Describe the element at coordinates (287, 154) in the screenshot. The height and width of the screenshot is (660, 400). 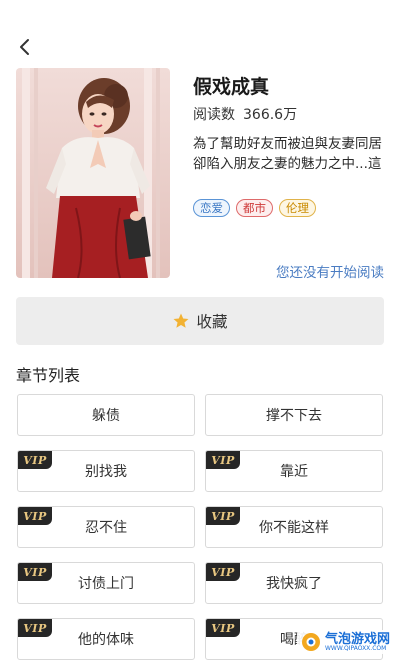
I see `comic-description: 為了幫助好友而被迫與友妻同居卻陷入朋友之妻的魅力之中...這` at that location.